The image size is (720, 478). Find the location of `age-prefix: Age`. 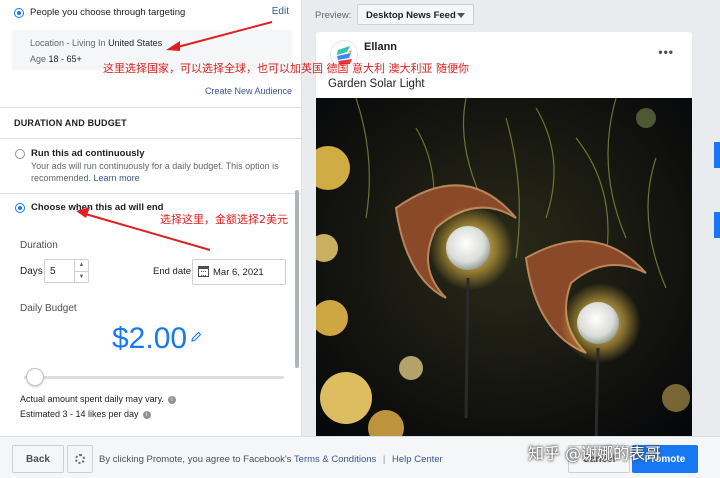

age-prefix: Age is located at coordinates (38, 59).